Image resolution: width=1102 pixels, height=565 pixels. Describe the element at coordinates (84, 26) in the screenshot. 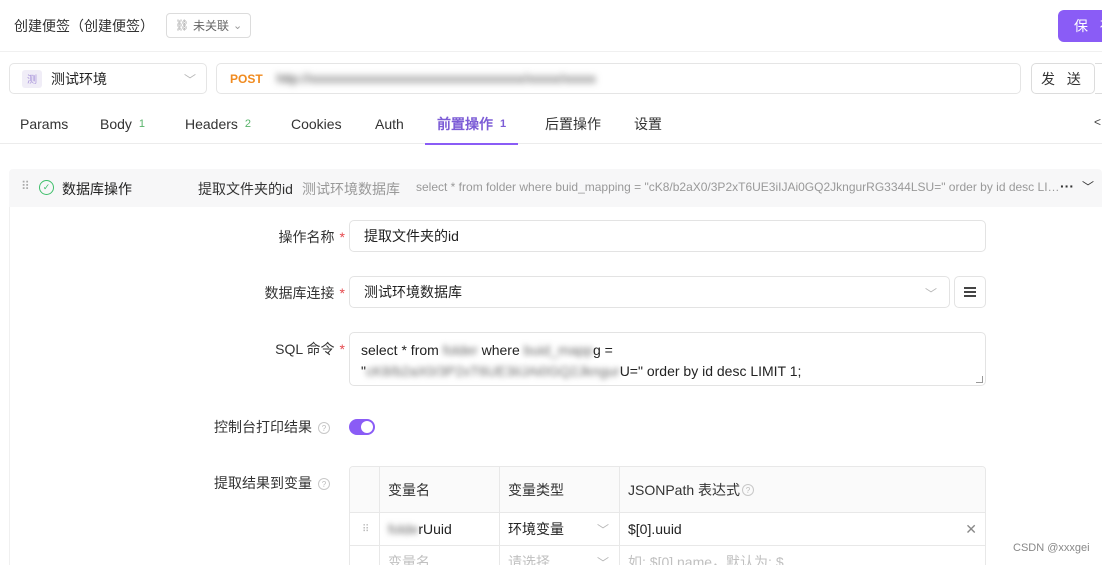

I see `page-title: 创建便签（创建便签）` at that location.